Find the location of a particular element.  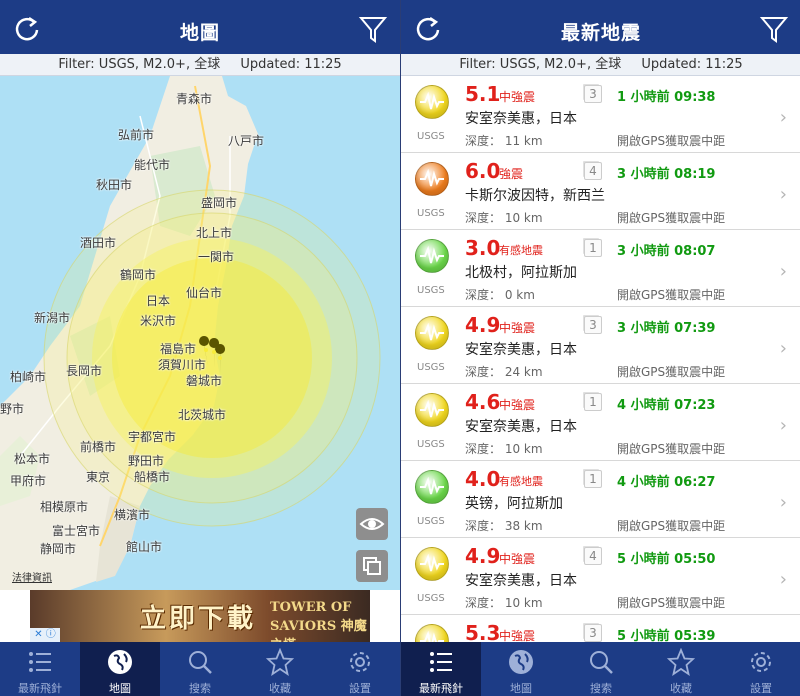

city-label: 青森市 is located at coordinates (194, 99).